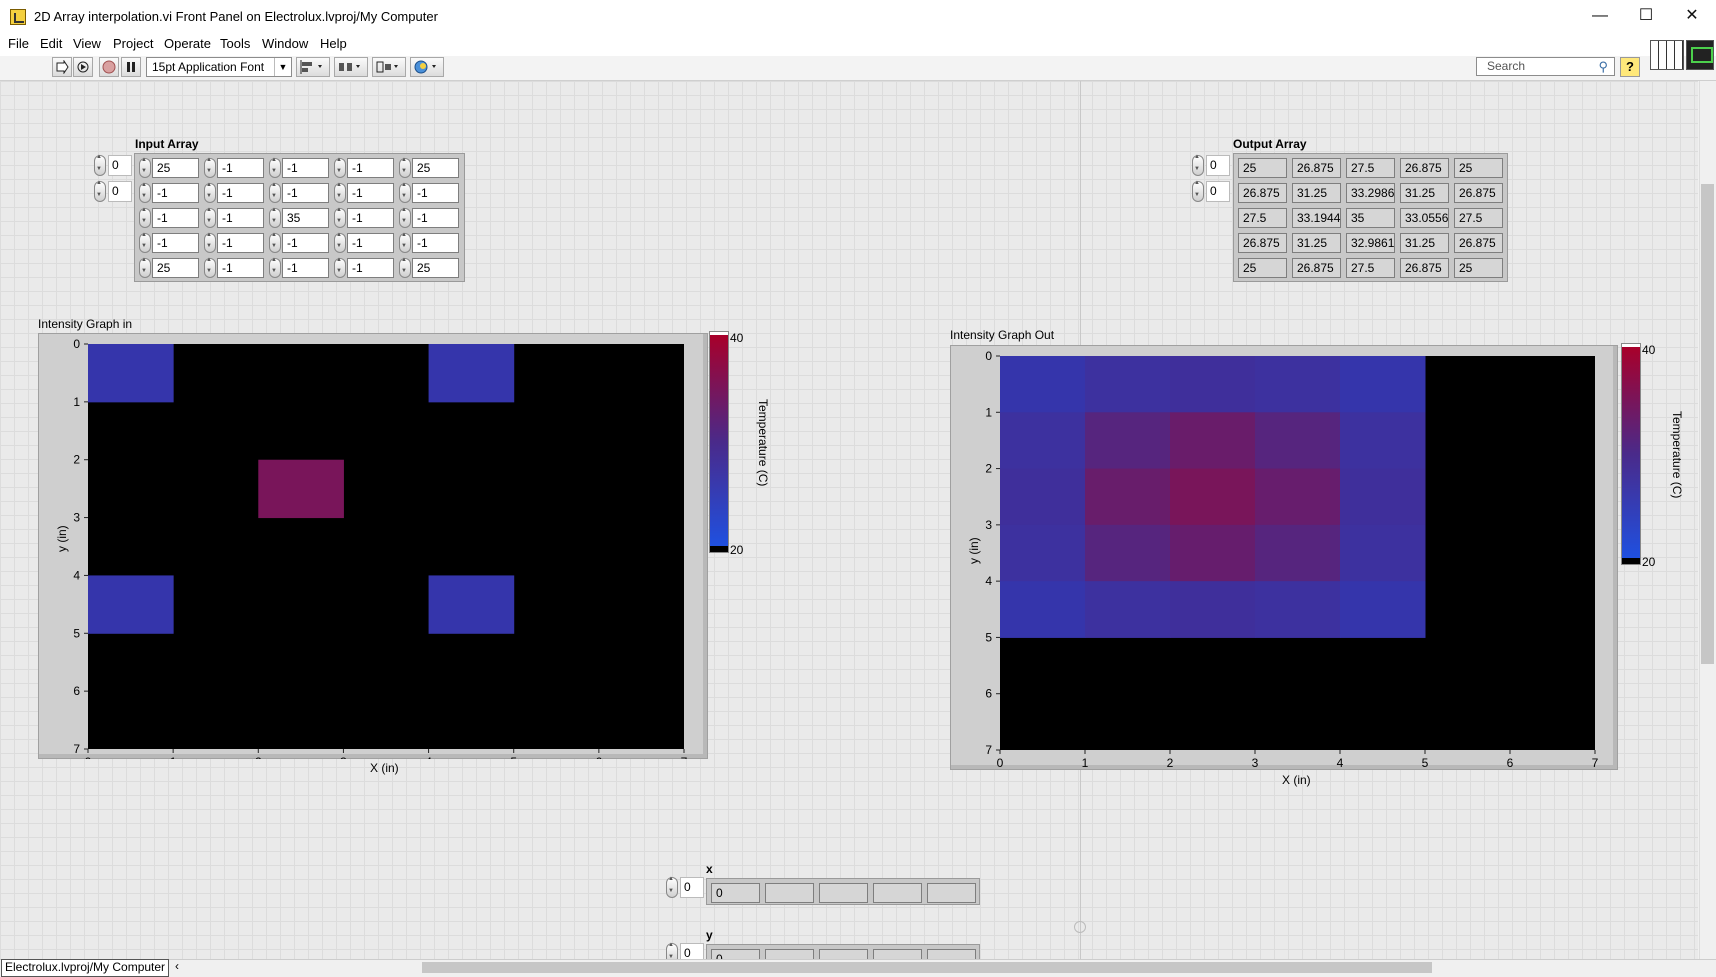 This screenshot has width=1716, height=977. What do you see at coordinates (177, 966) in the screenshot?
I see `scroll-left-icon: ‹` at bounding box center [177, 966].